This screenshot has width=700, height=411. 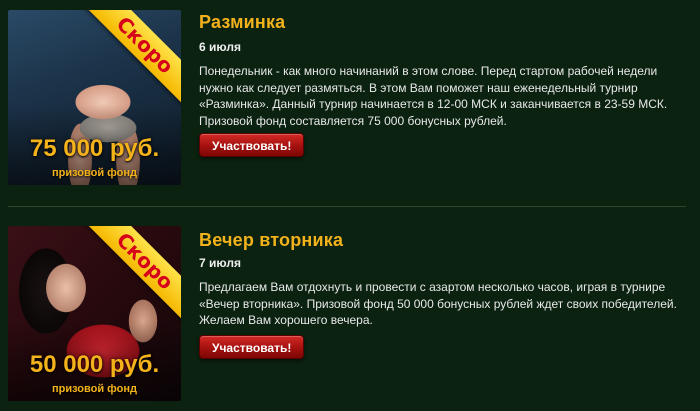 What do you see at coordinates (242, 22) in the screenshot?
I see `tournament-title: Разминка` at bounding box center [242, 22].